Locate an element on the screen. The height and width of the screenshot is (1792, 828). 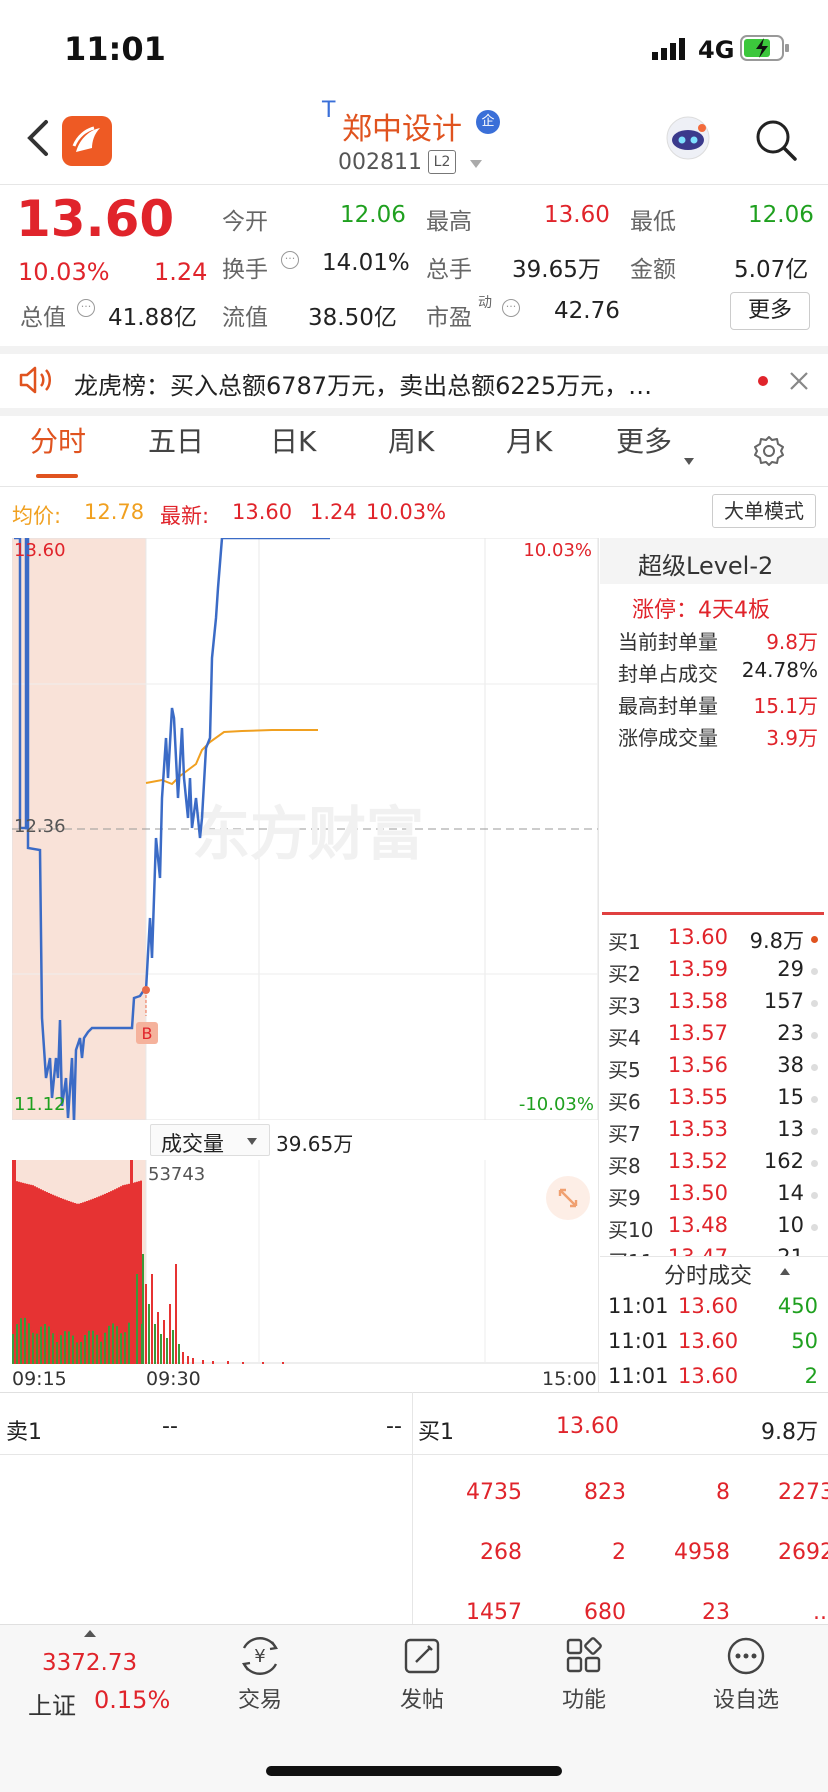
enterprise-badge: 企 is located at coordinates (488, 122).